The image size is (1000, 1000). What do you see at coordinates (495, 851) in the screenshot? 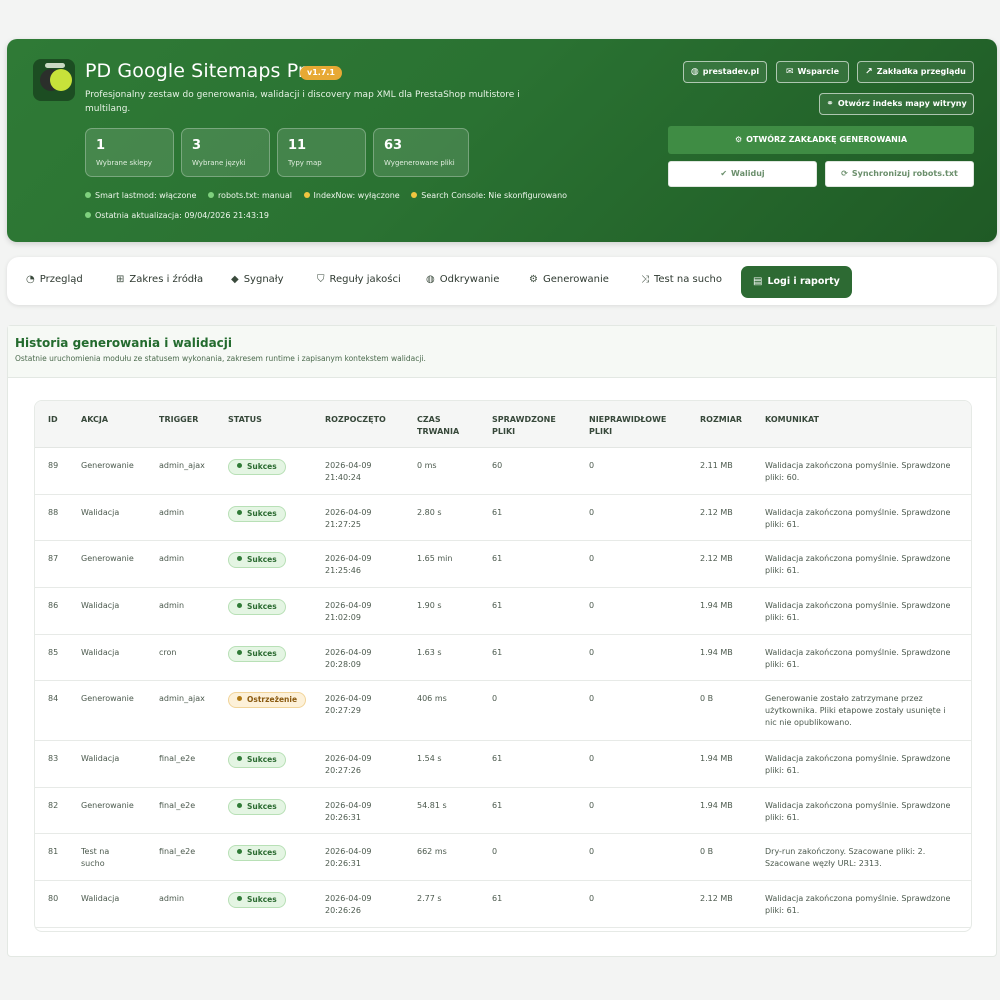
I see `cell-checked: 0` at bounding box center [495, 851].